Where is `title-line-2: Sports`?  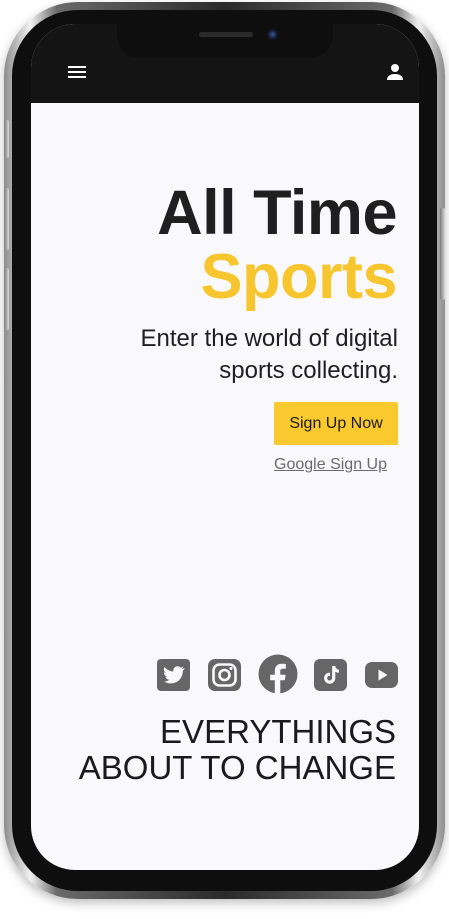 title-line-2: Sports is located at coordinates (298, 277).